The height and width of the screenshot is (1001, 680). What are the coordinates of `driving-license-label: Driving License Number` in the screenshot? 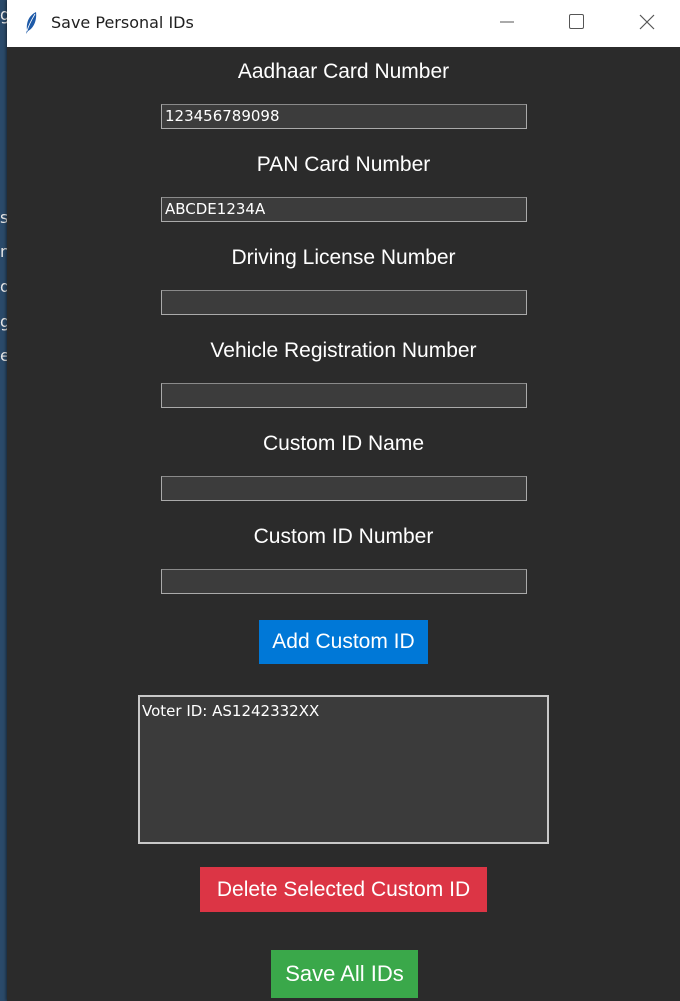 It's located at (343, 257).